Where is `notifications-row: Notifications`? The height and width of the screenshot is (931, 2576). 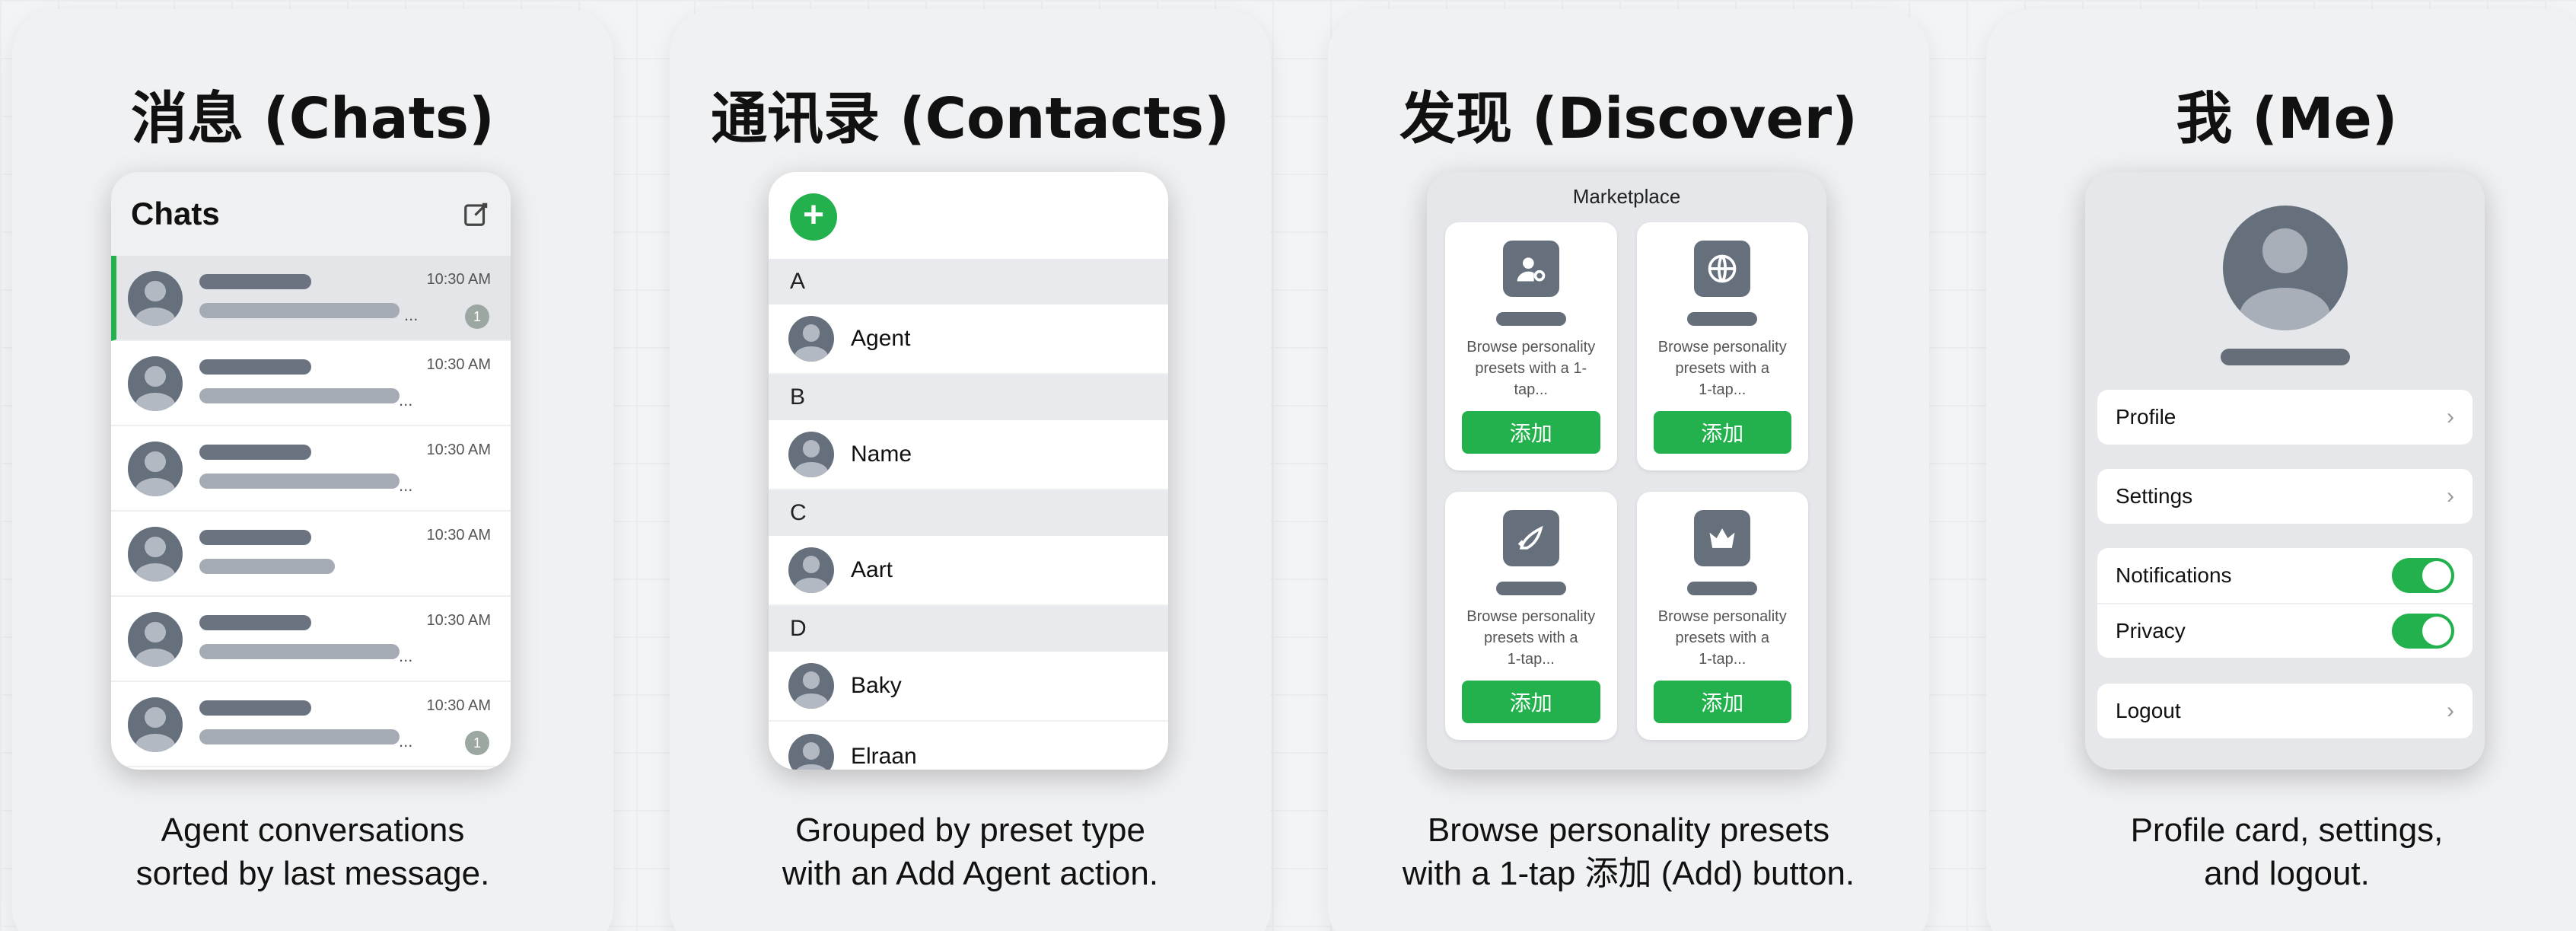
notifications-row: Notifications is located at coordinates (2285, 575).